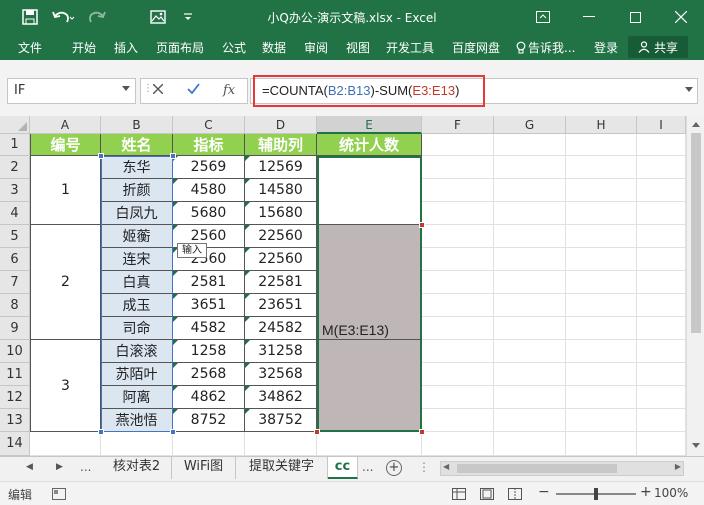 Image resolution: width=704 pixels, height=505 pixels. Describe the element at coordinates (15, 374) in the screenshot. I see `row-header-11: 11` at that location.